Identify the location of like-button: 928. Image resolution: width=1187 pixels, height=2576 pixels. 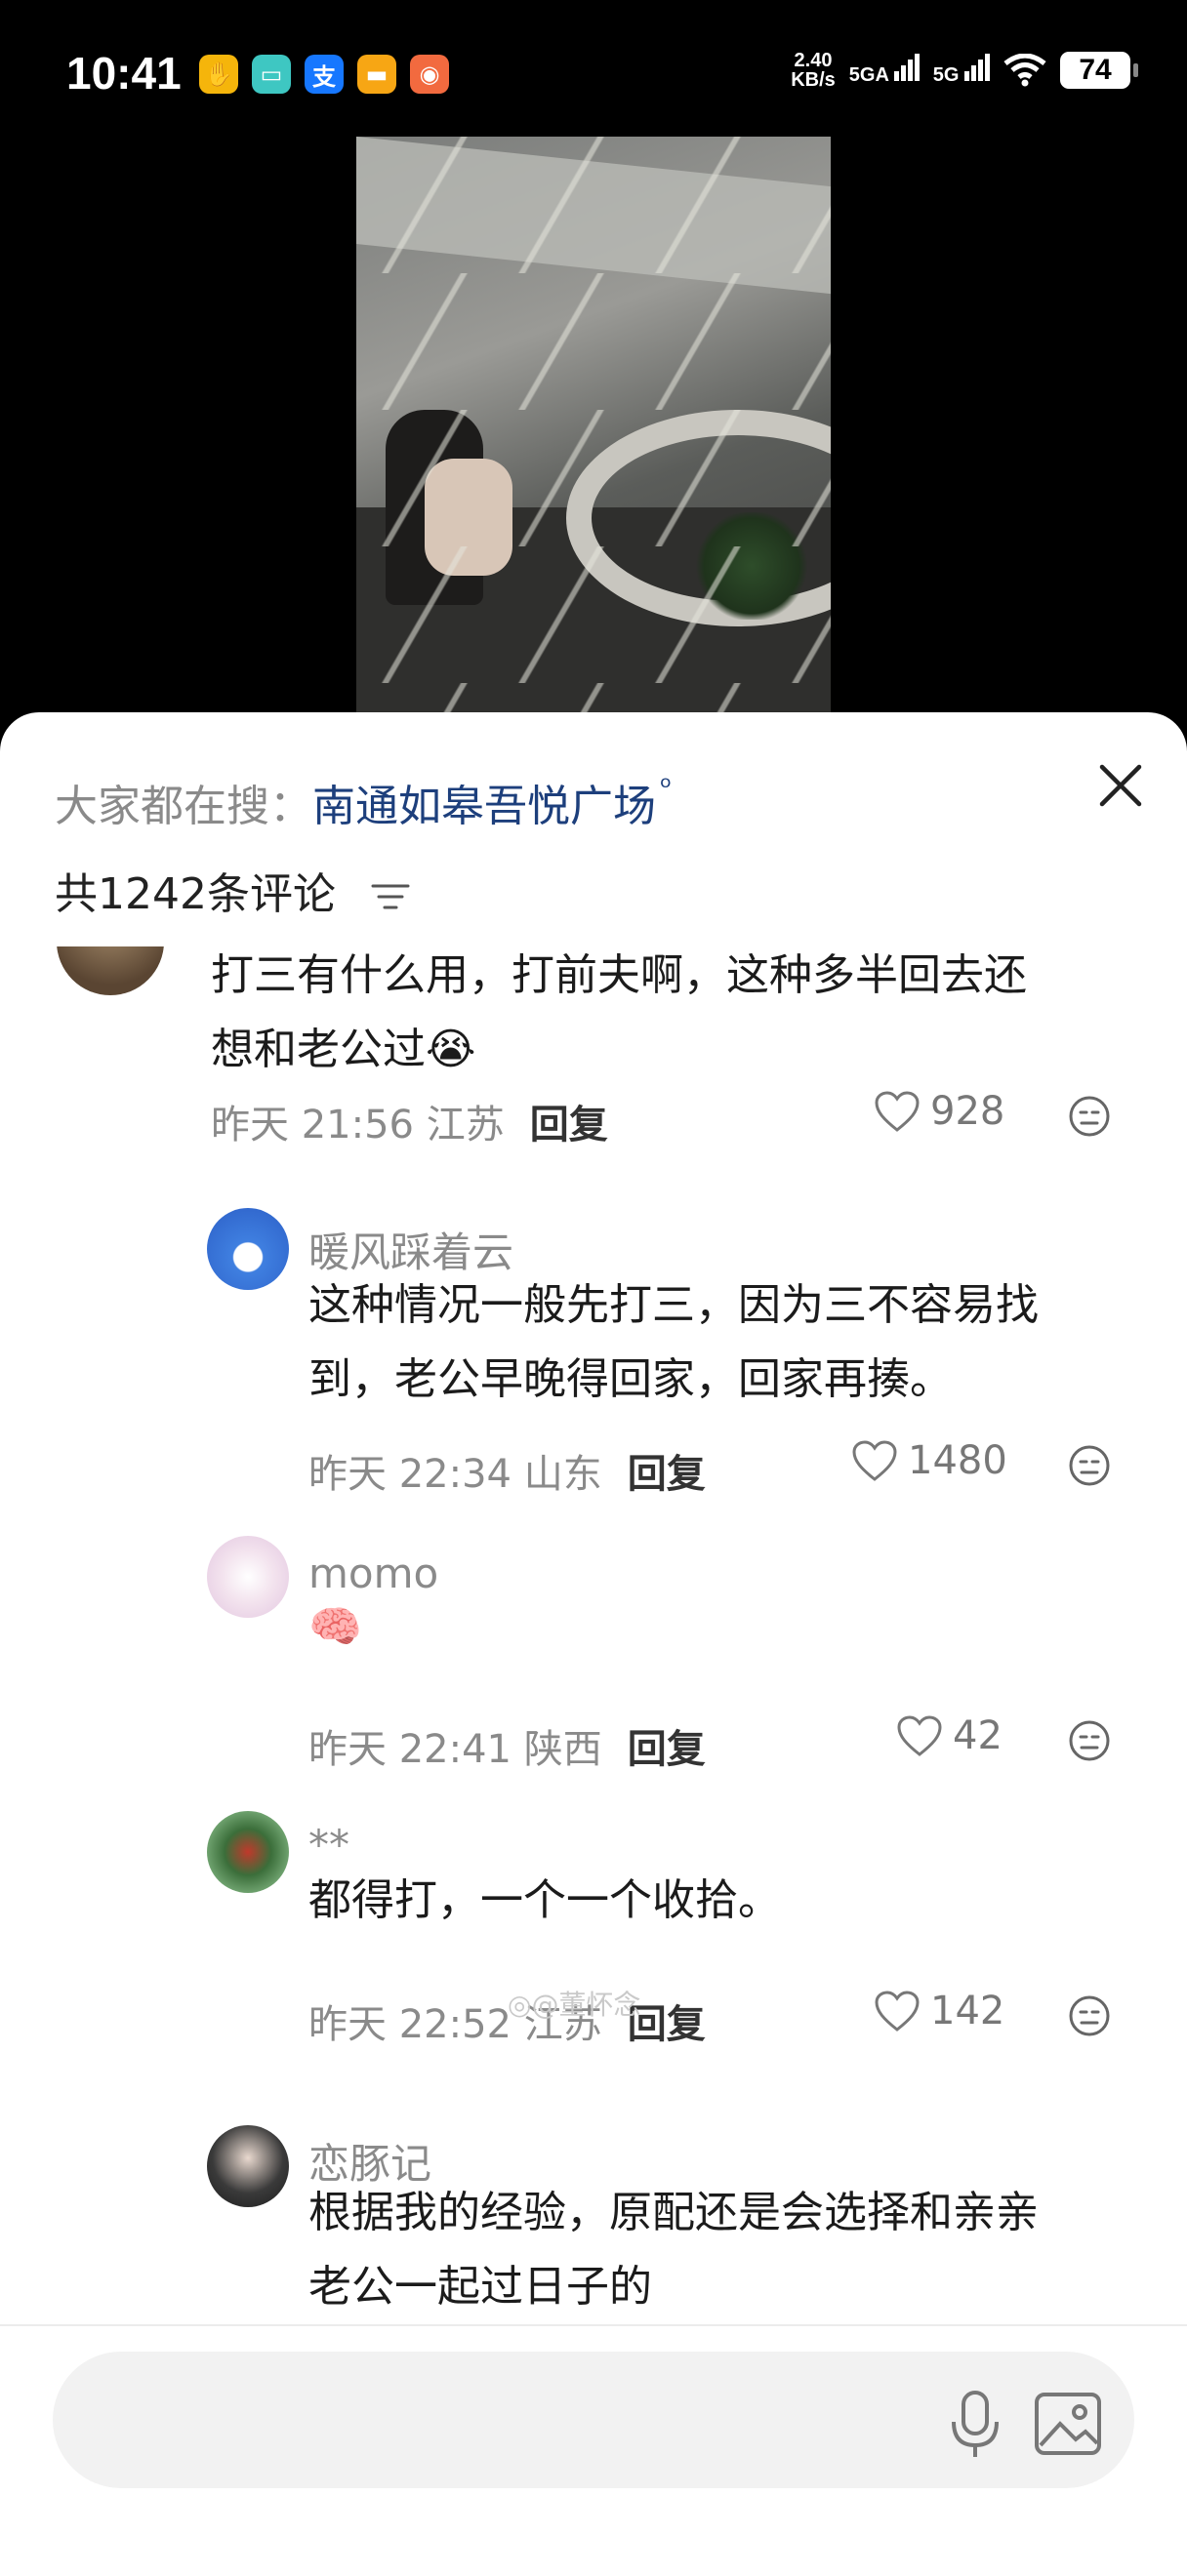
(939, 1111).